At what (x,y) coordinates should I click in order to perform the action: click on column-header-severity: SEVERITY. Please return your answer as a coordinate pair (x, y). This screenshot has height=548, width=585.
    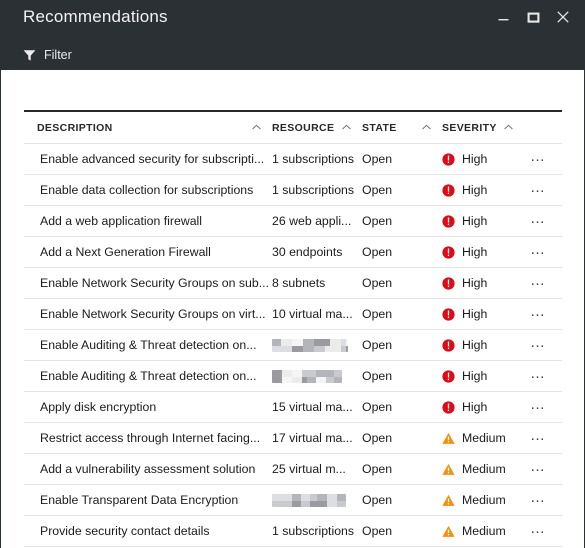
    Looking at the image, I should click on (483, 128).